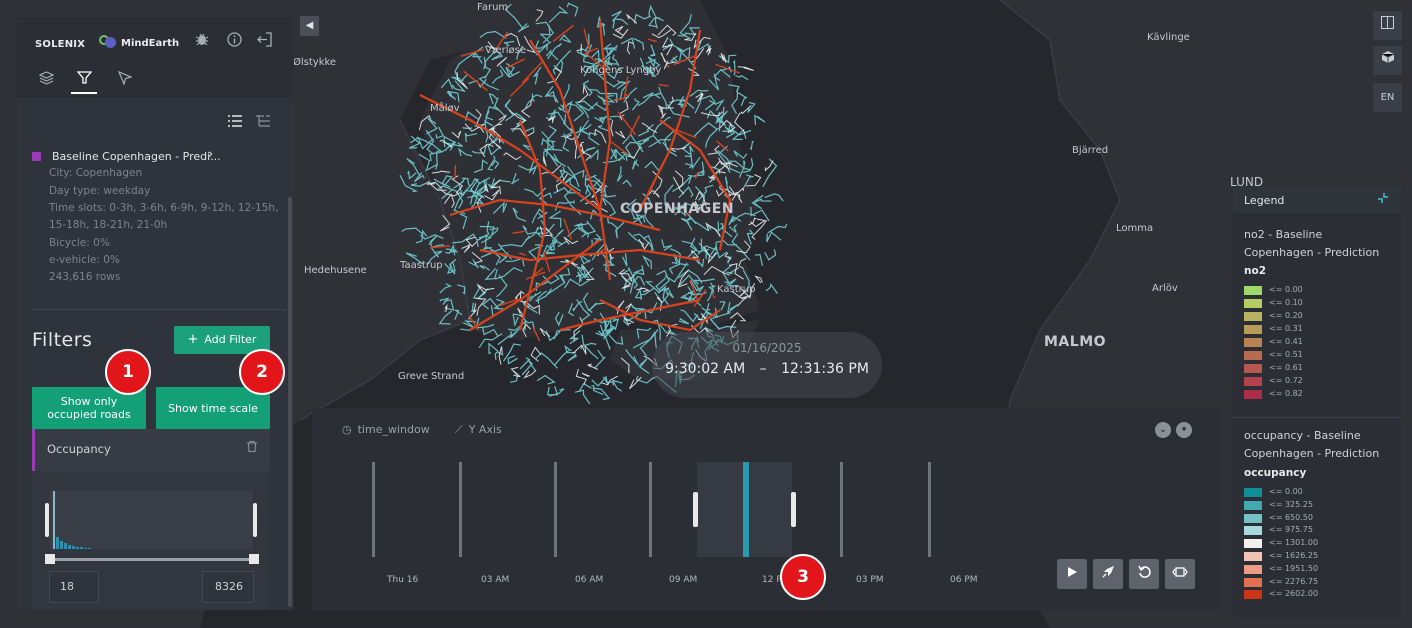 This screenshot has width=1412, height=628. What do you see at coordinates (151, 450) in the screenshot?
I see `occupancy-filter-header: Occupancy` at bounding box center [151, 450].